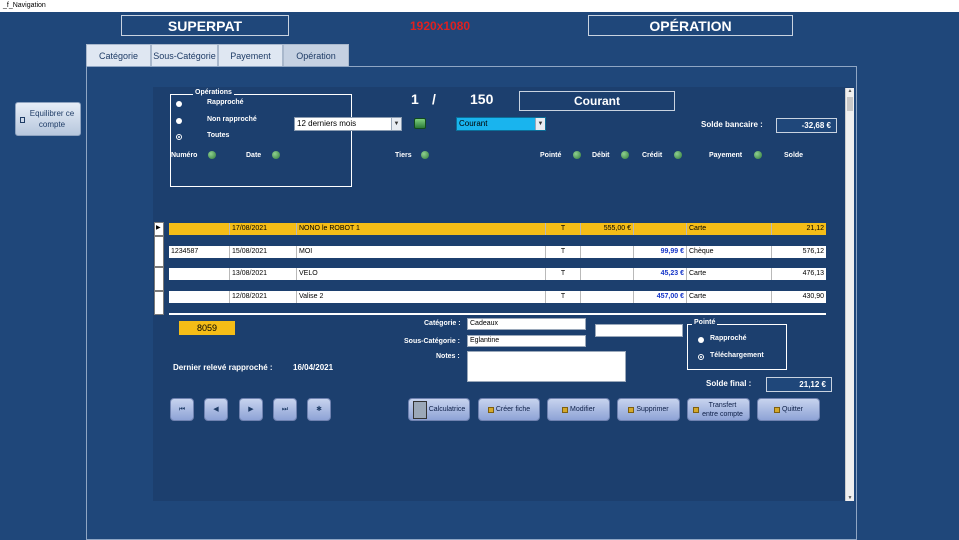  Describe the element at coordinates (728, 338) in the screenshot. I see `pointe-rapproche-label: Rapproché` at that location.